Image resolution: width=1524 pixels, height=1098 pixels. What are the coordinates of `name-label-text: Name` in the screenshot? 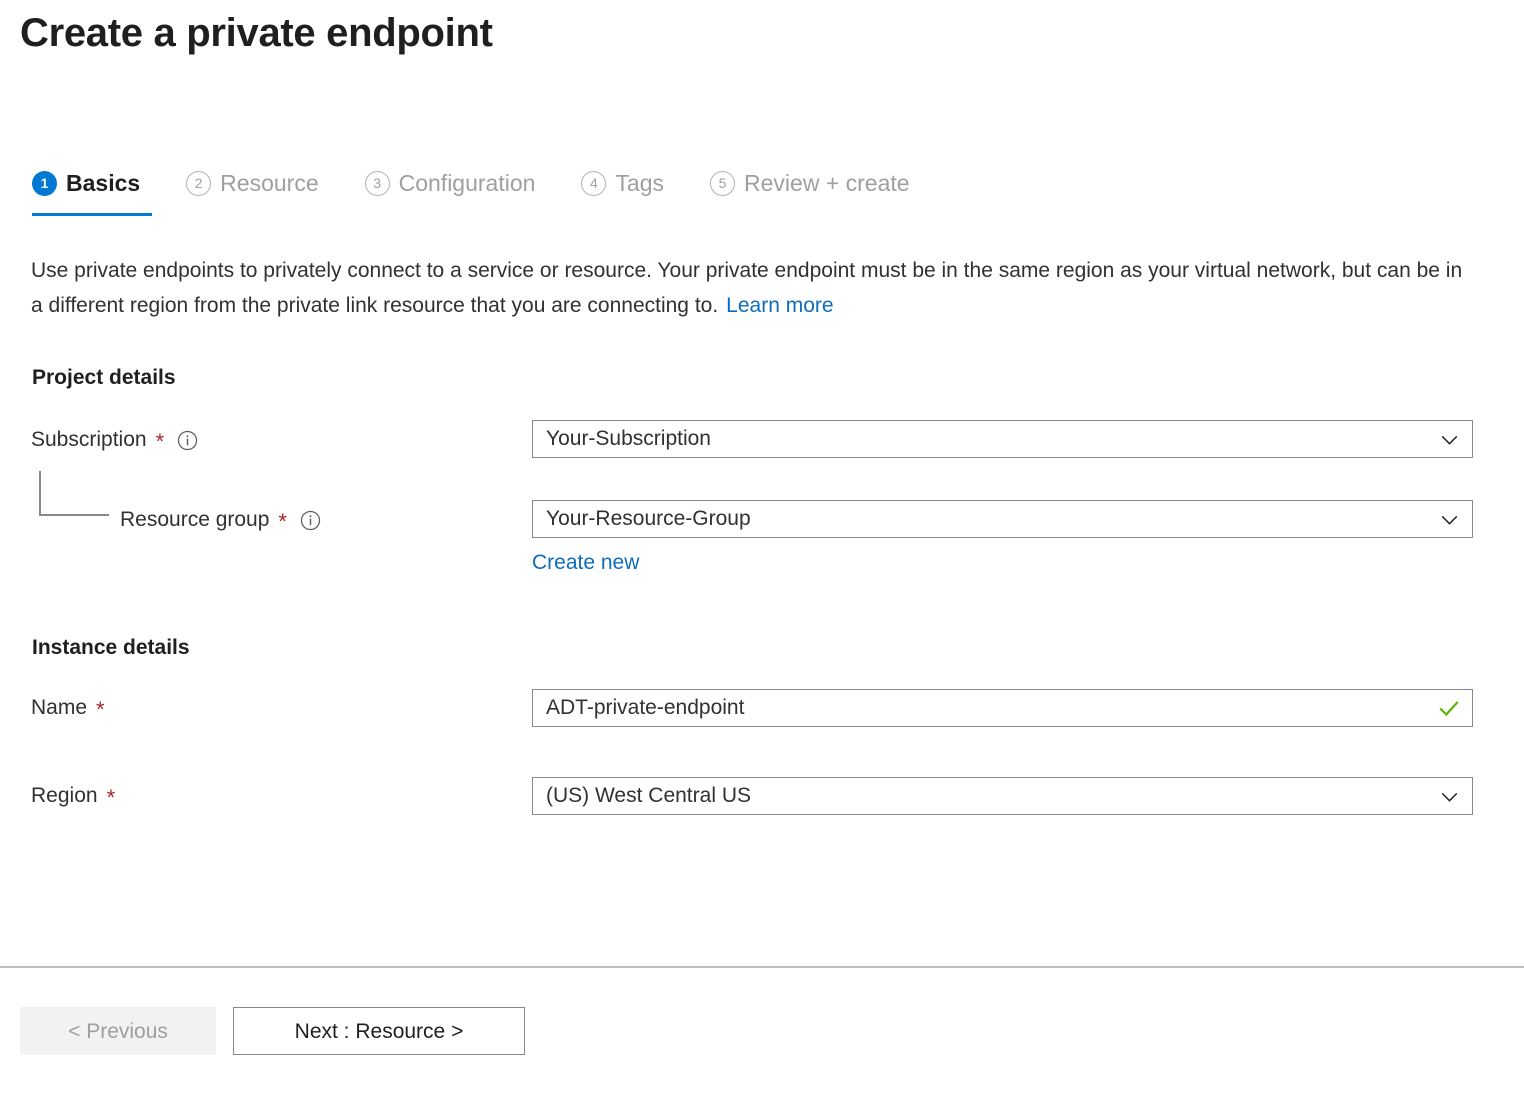 It's located at (59, 707).